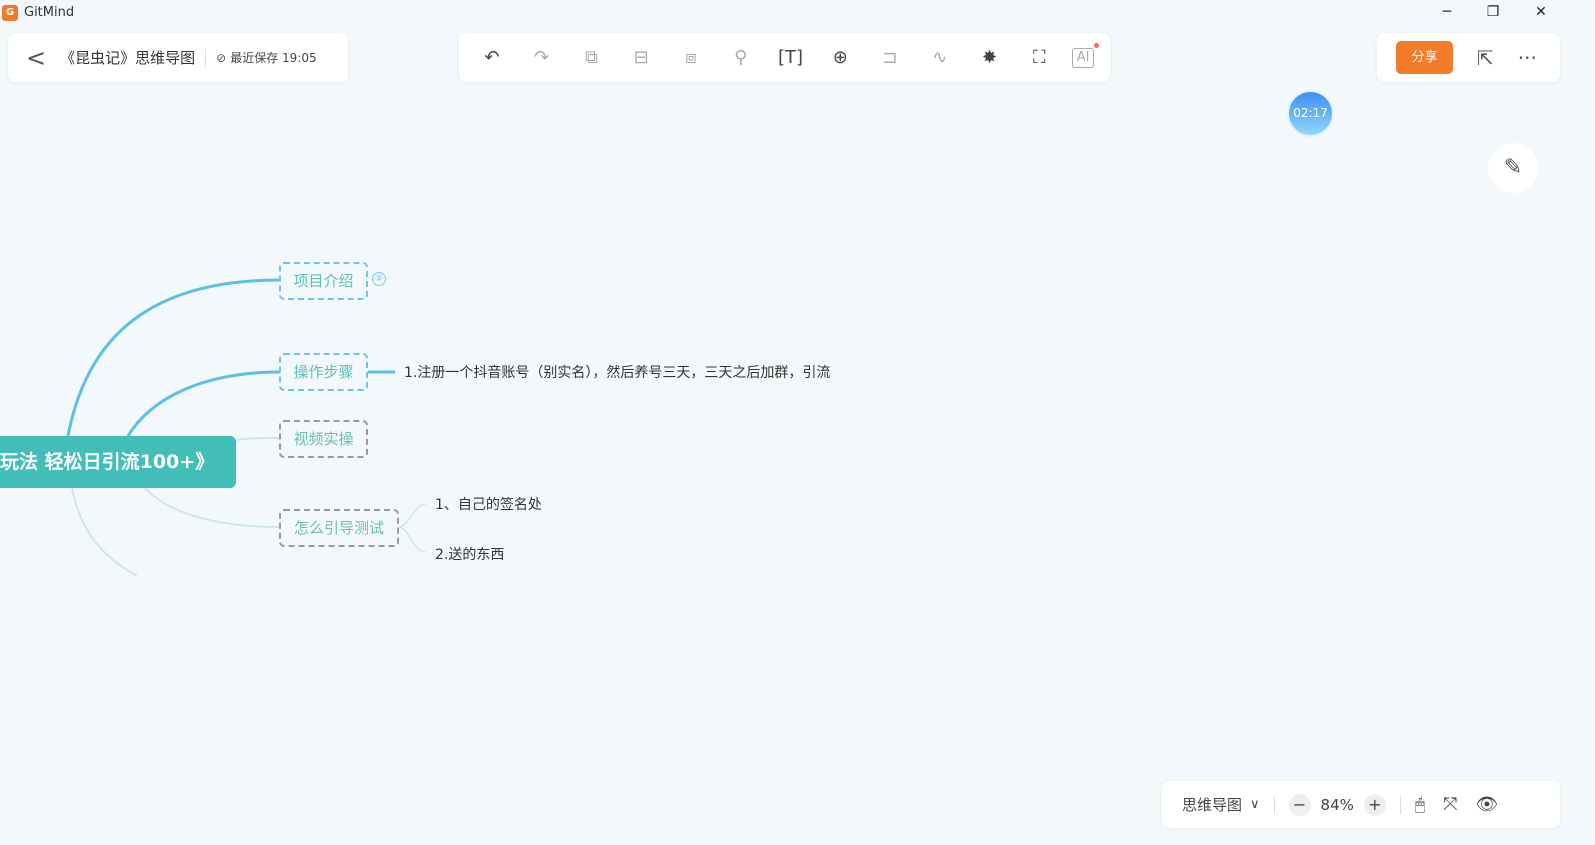 Image resolution: width=1595 pixels, height=845 pixels. What do you see at coordinates (379, 279) in the screenshot?
I see `collapsed-count-badge: ⑨` at bounding box center [379, 279].